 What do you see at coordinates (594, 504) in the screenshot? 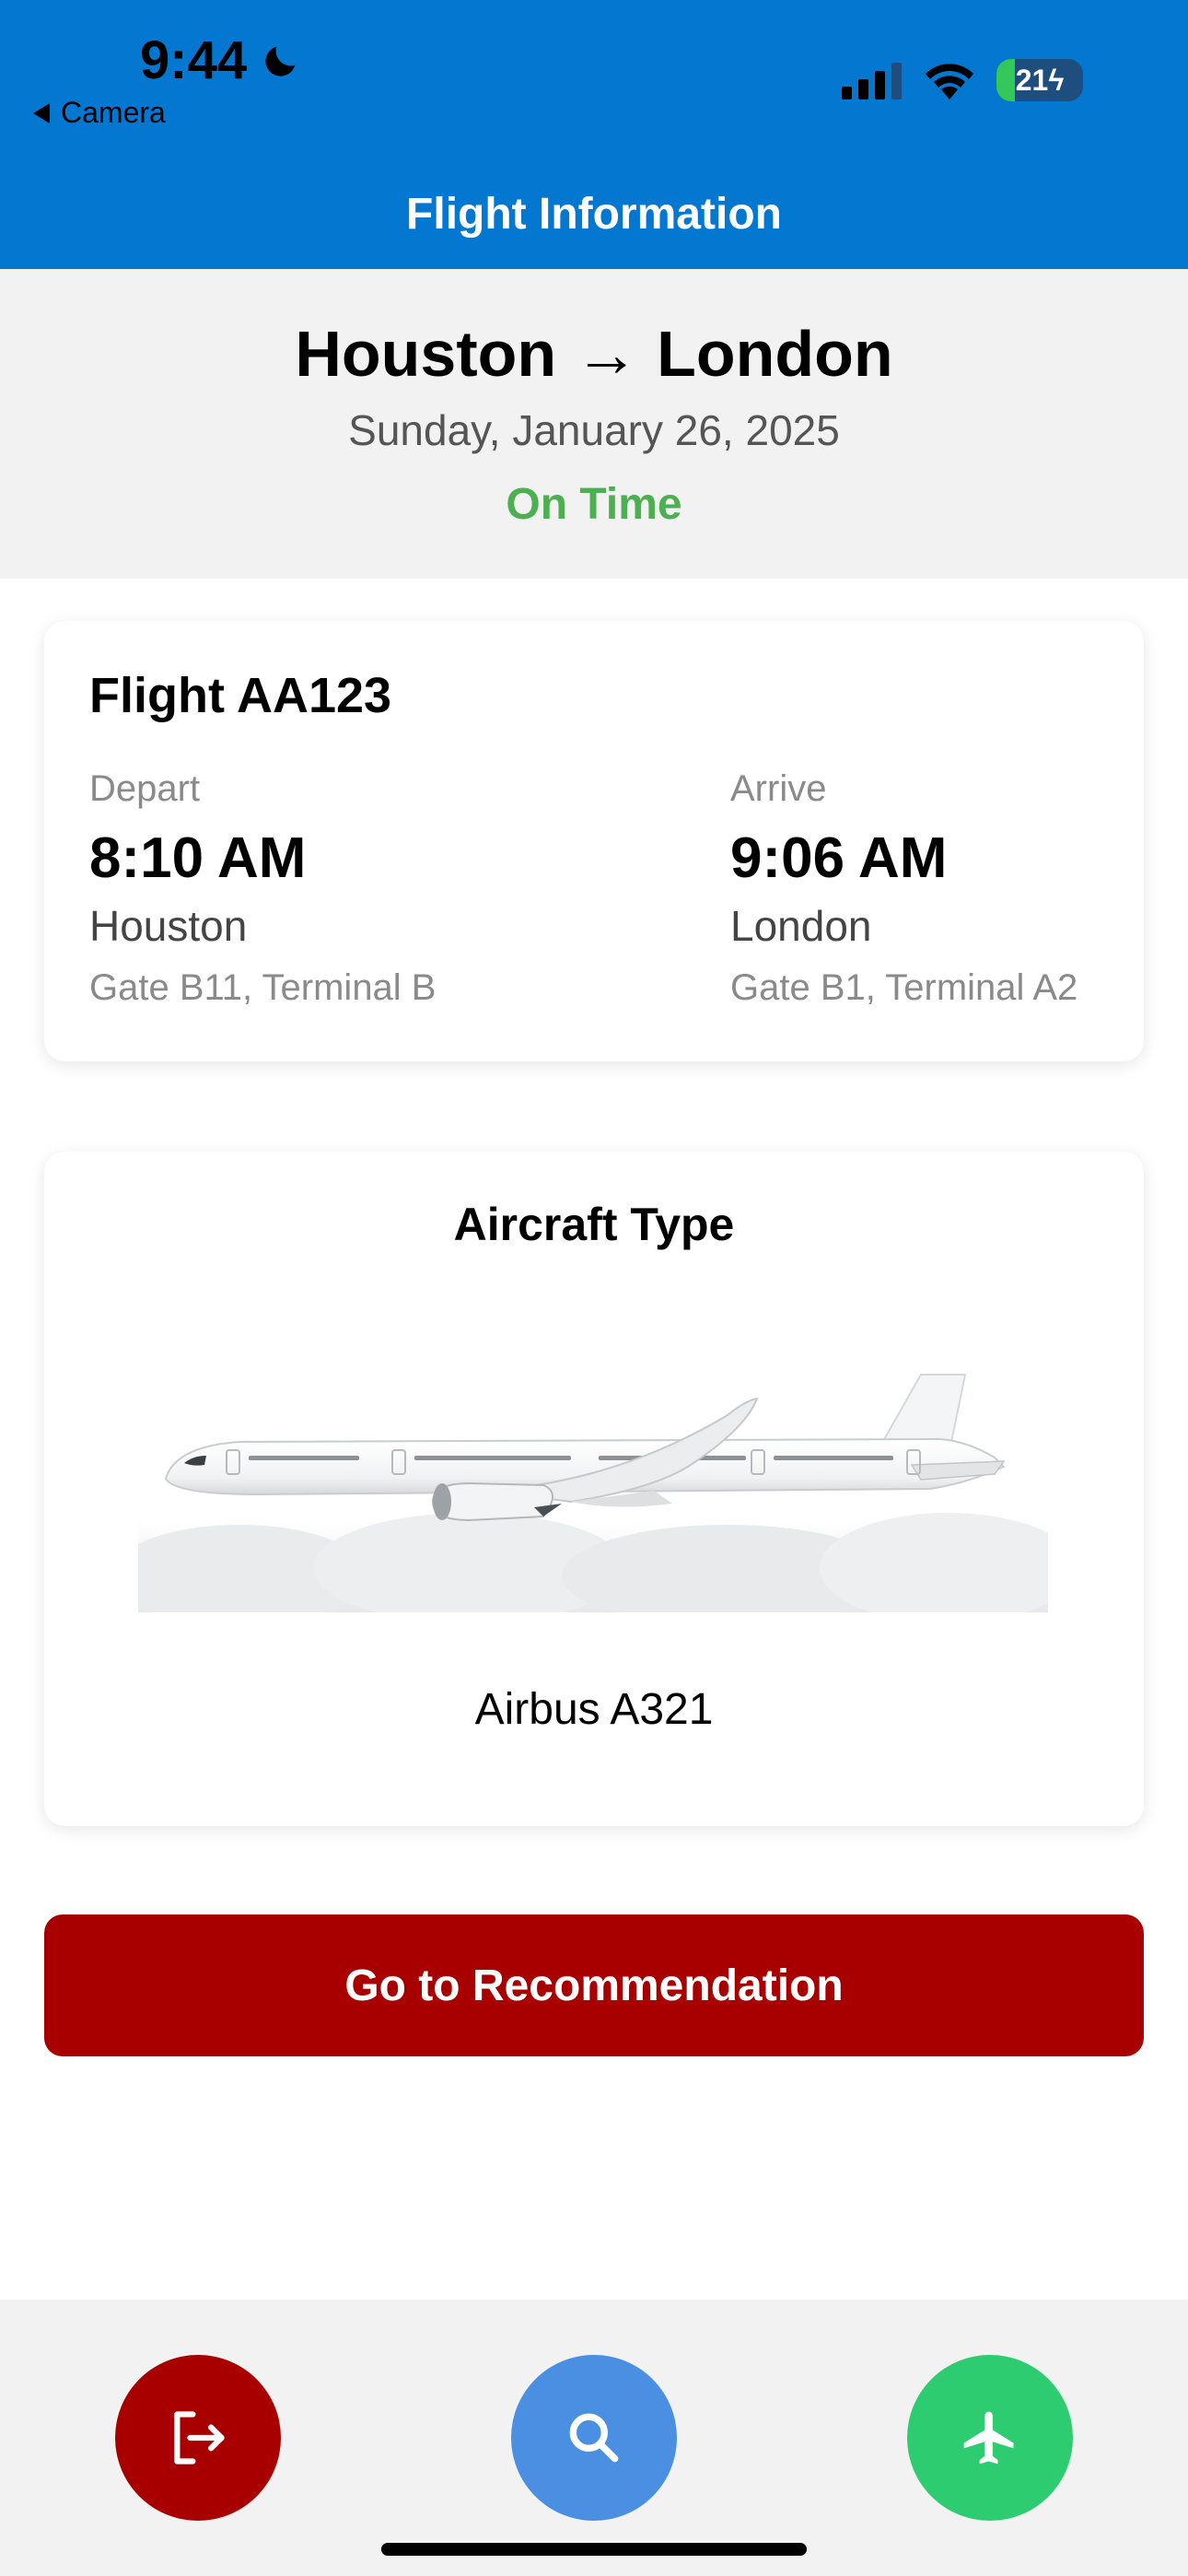
I see `flight-status: On Time` at bounding box center [594, 504].